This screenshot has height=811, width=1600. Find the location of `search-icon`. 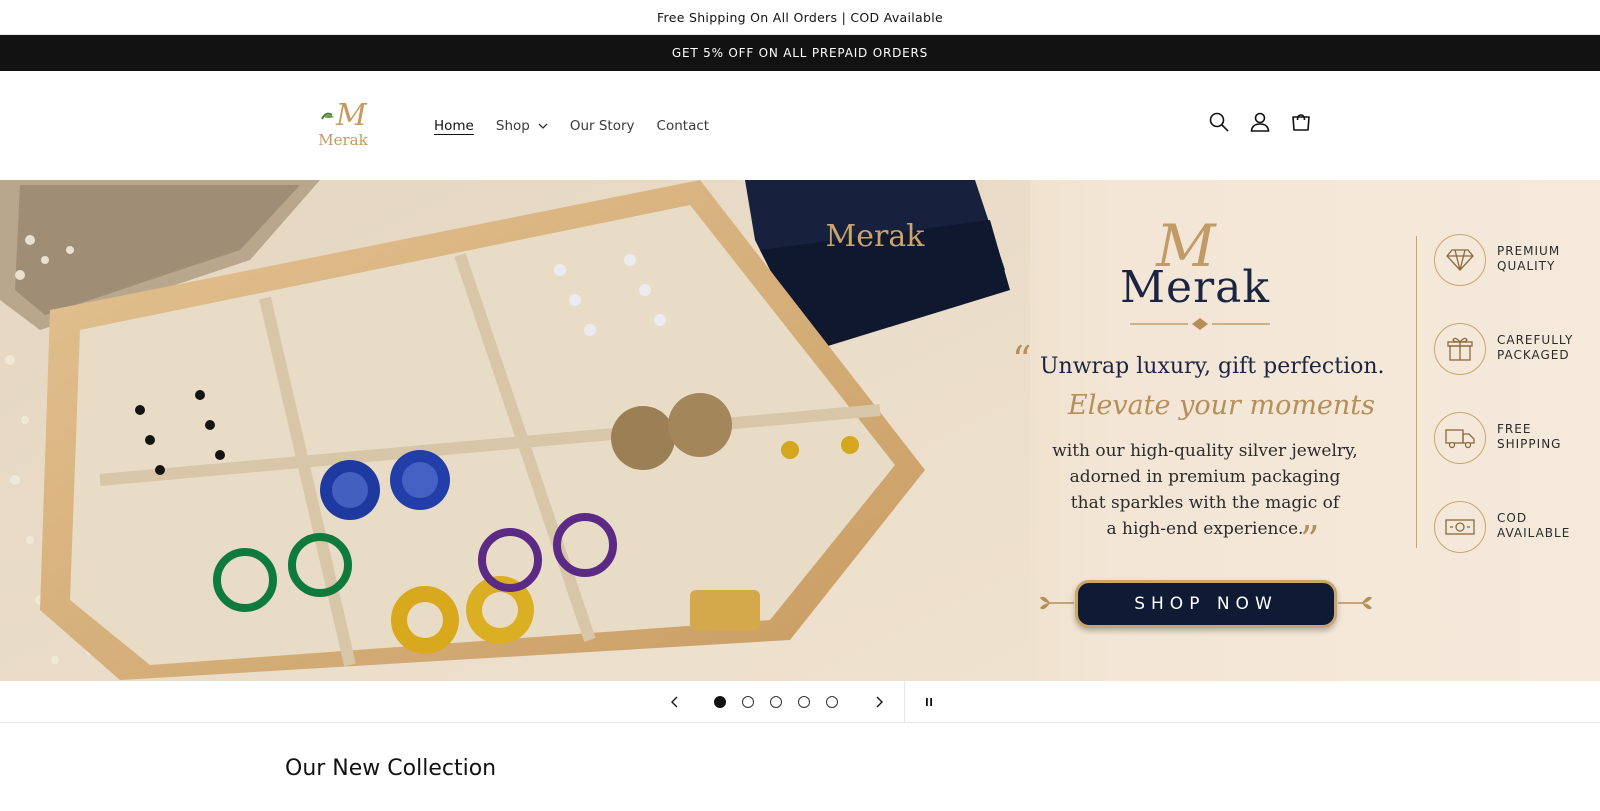

search-icon is located at coordinates (1219, 122).